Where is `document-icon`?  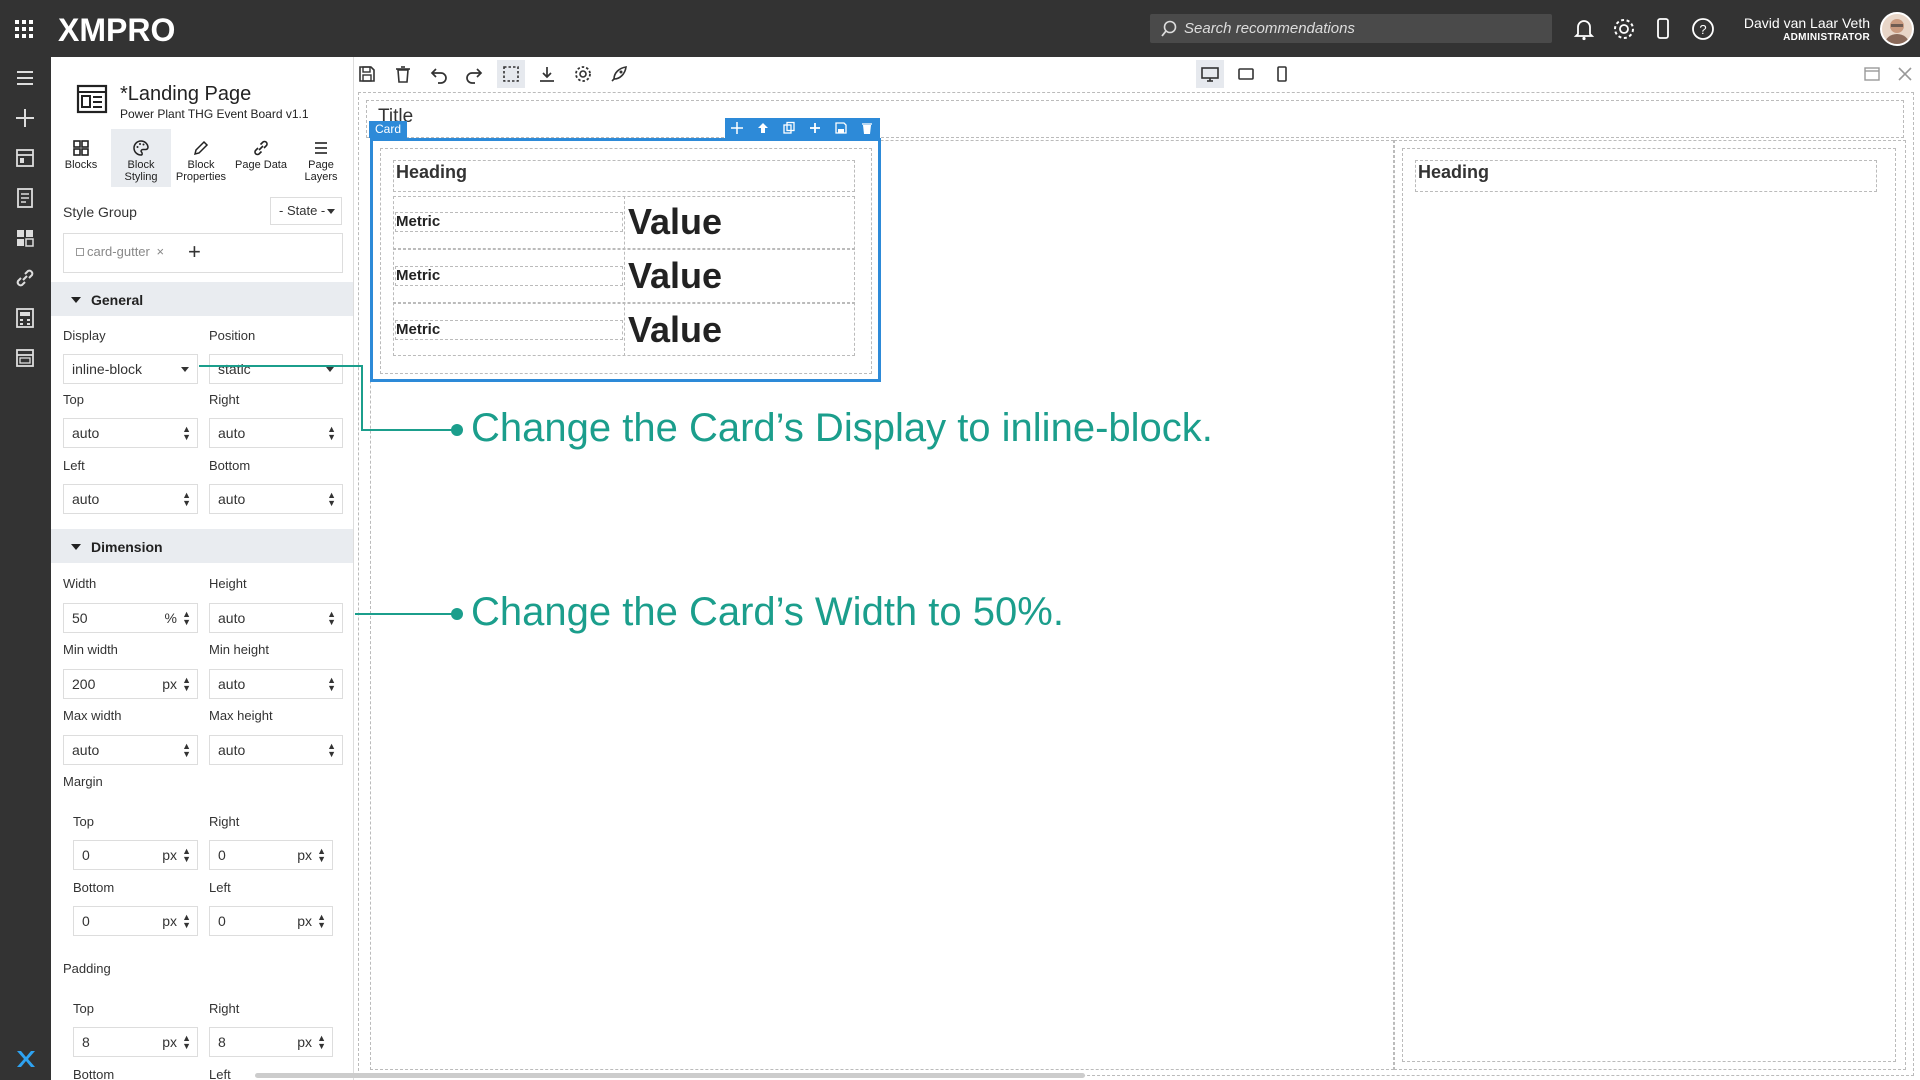
document-icon is located at coordinates (25, 198).